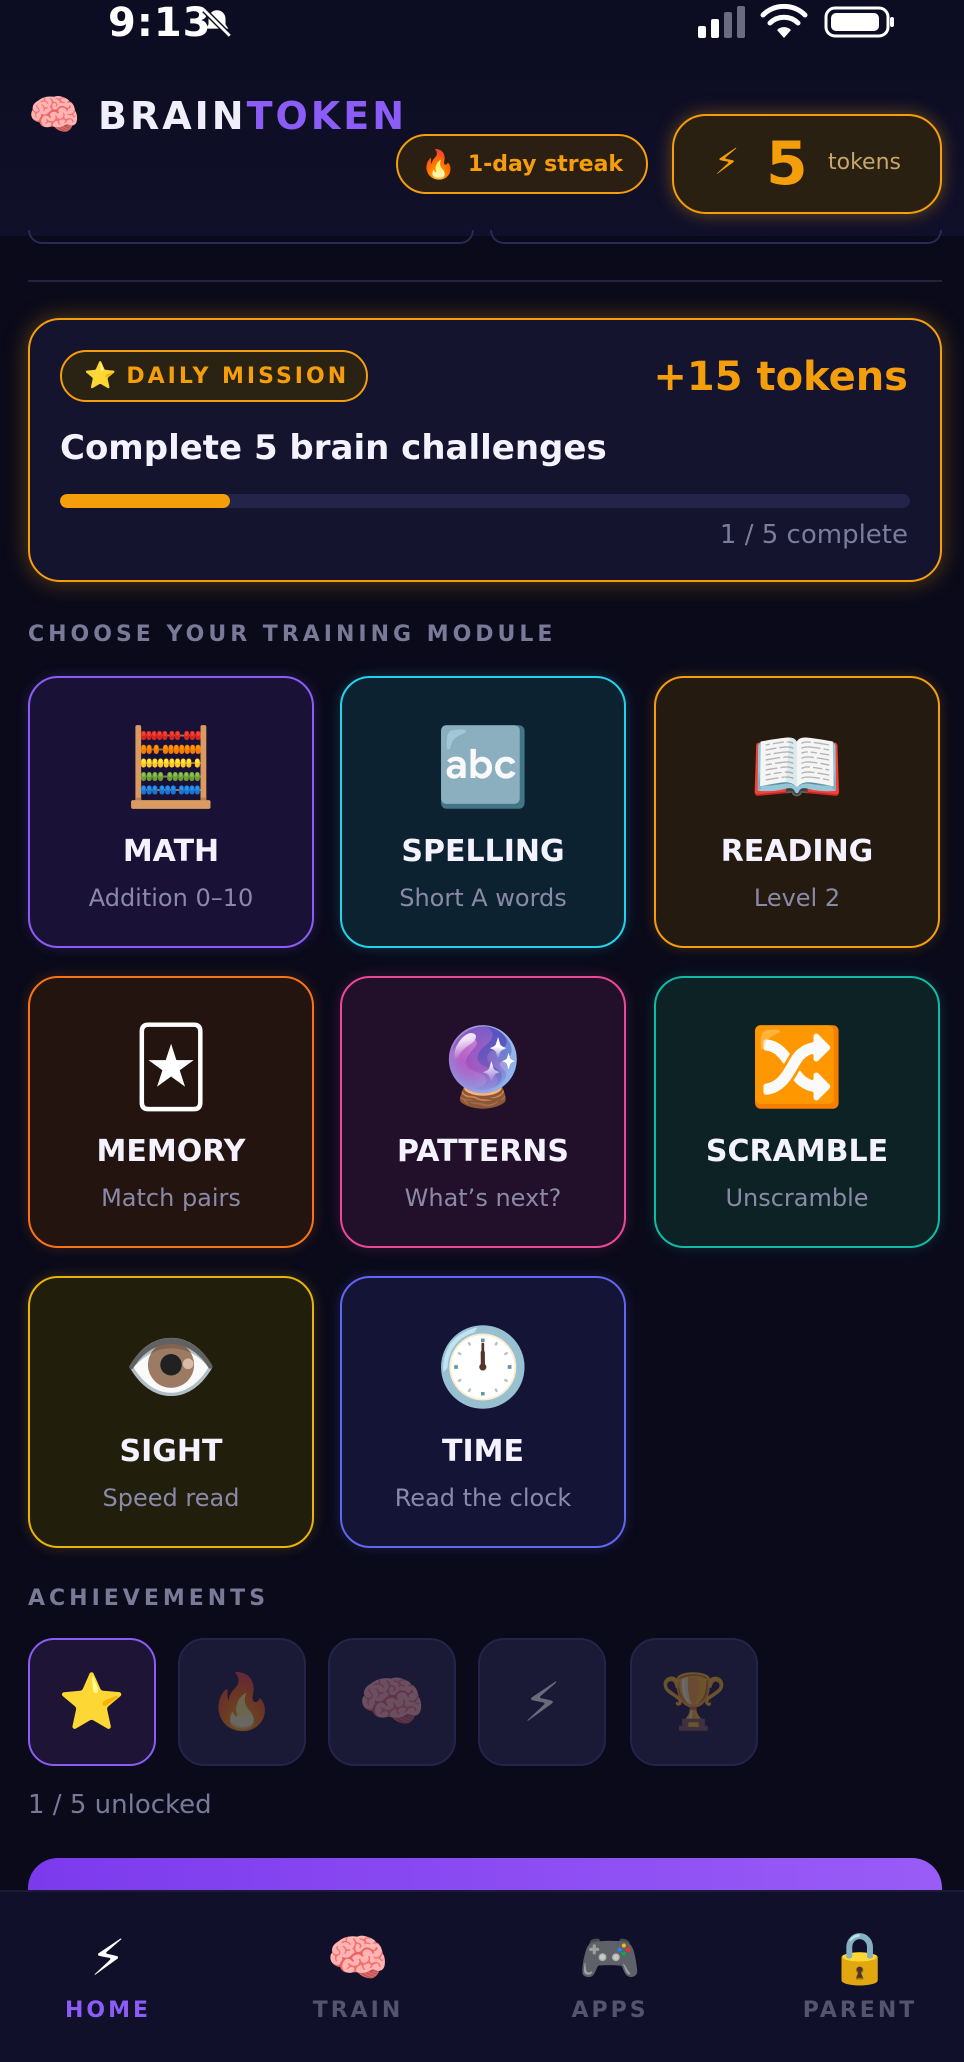 This screenshot has height=2062, width=964. Describe the element at coordinates (171, 1412) in the screenshot. I see `module-card-sight: 👁️ SIGHT Speed read` at that location.